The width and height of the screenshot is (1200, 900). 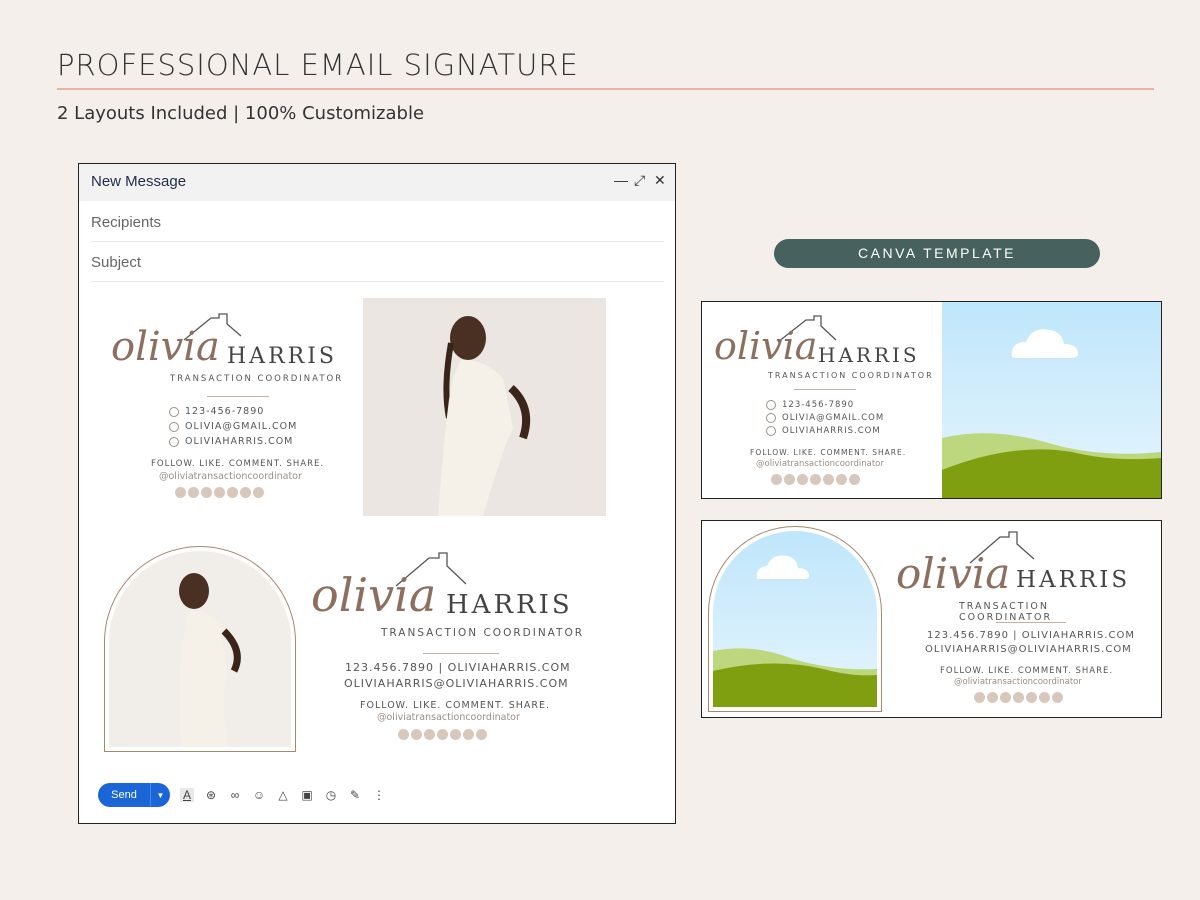 What do you see at coordinates (241, 426) in the screenshot?
I see `signature1-email: OLIVIA@GMAIL.COM` at bounding box center [241, 426].